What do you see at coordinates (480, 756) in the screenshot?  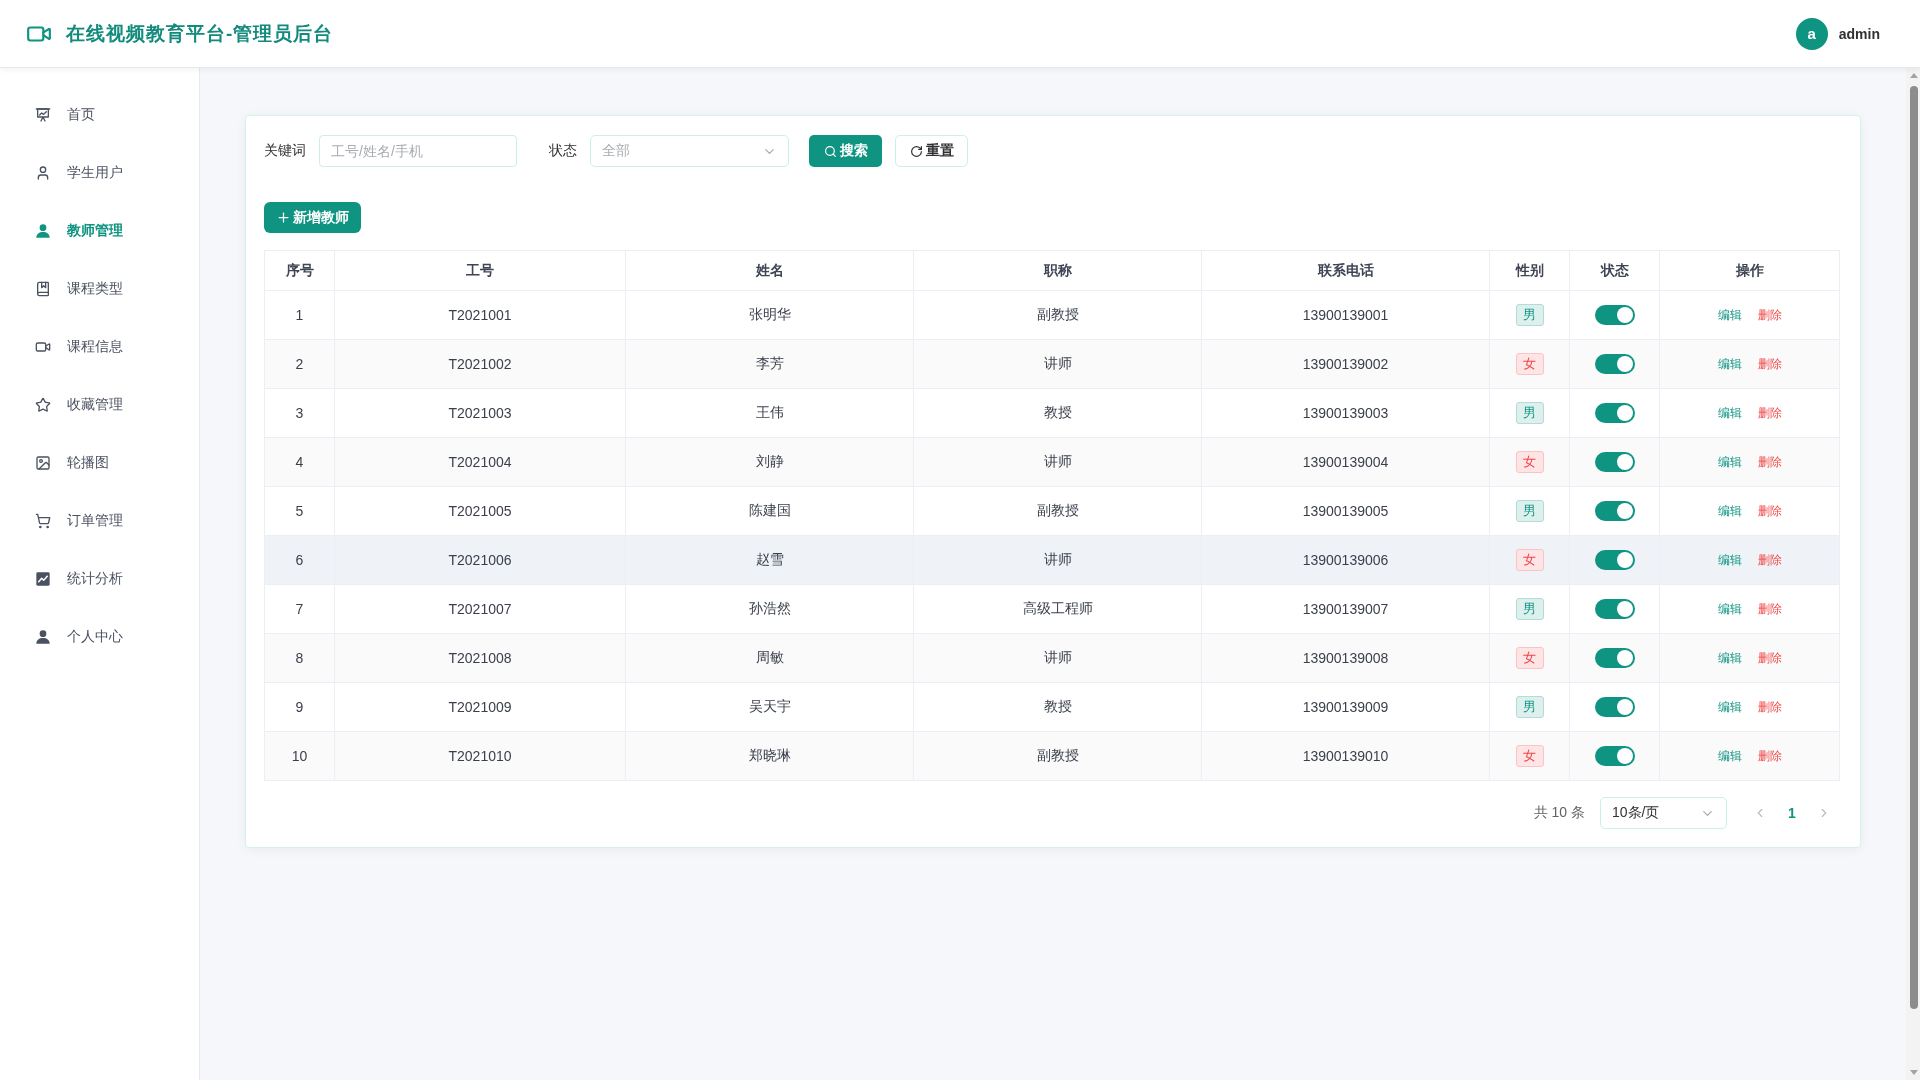 I see `table-cell: T2021010` at bounding box center [480, 756].